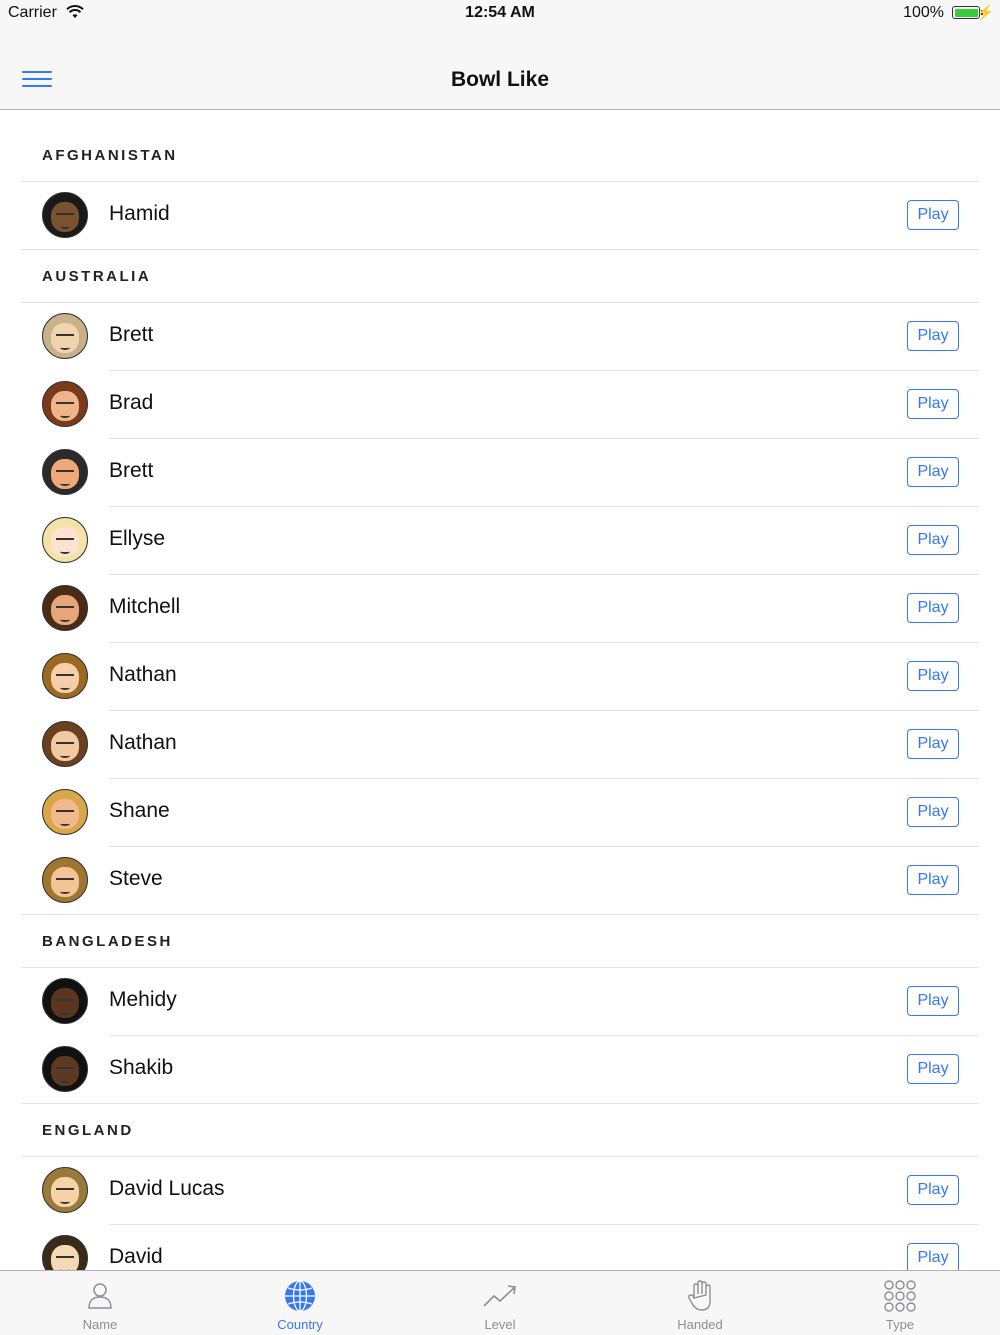  What do you see at coordinates (136, 878) in the screenshot?
I see `player-name: Steve` at bounding box center [136, 878].